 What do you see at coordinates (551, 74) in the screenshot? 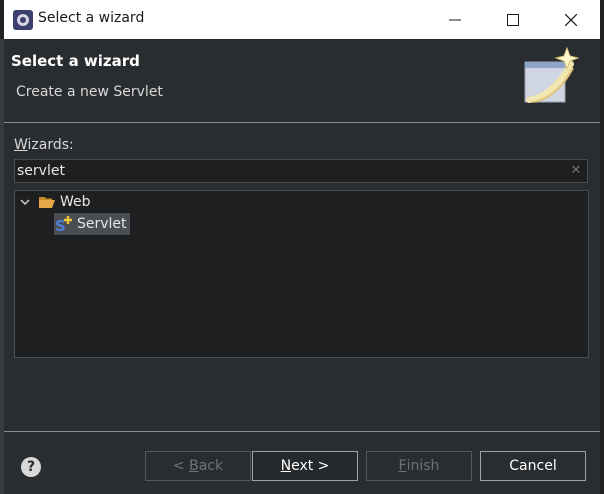
I see `wizard-banner-icon` at bounding box center [551, 74].